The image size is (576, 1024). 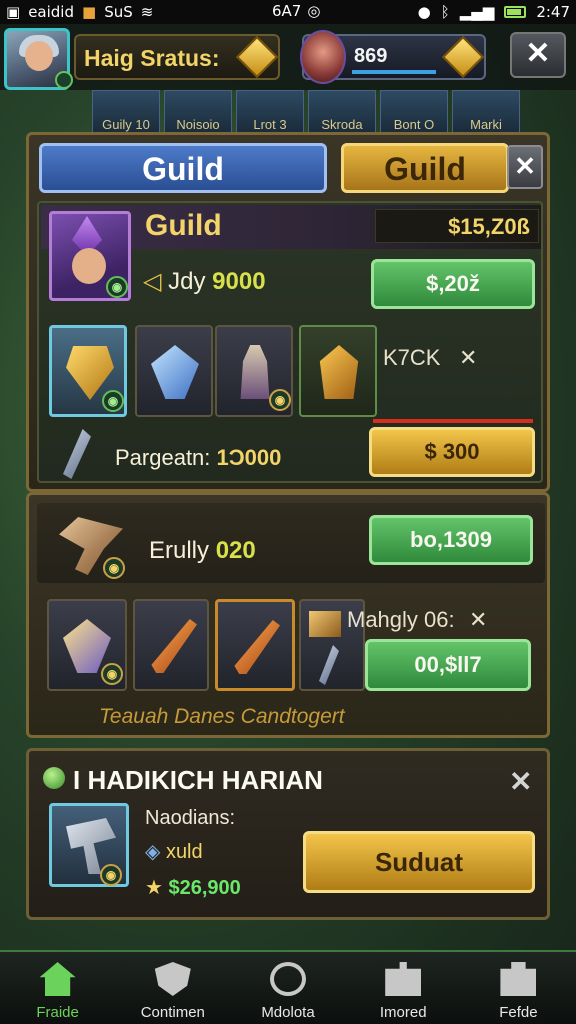 I want to click on footer-value: 1Ɔ000, so click(x=249, y=457).